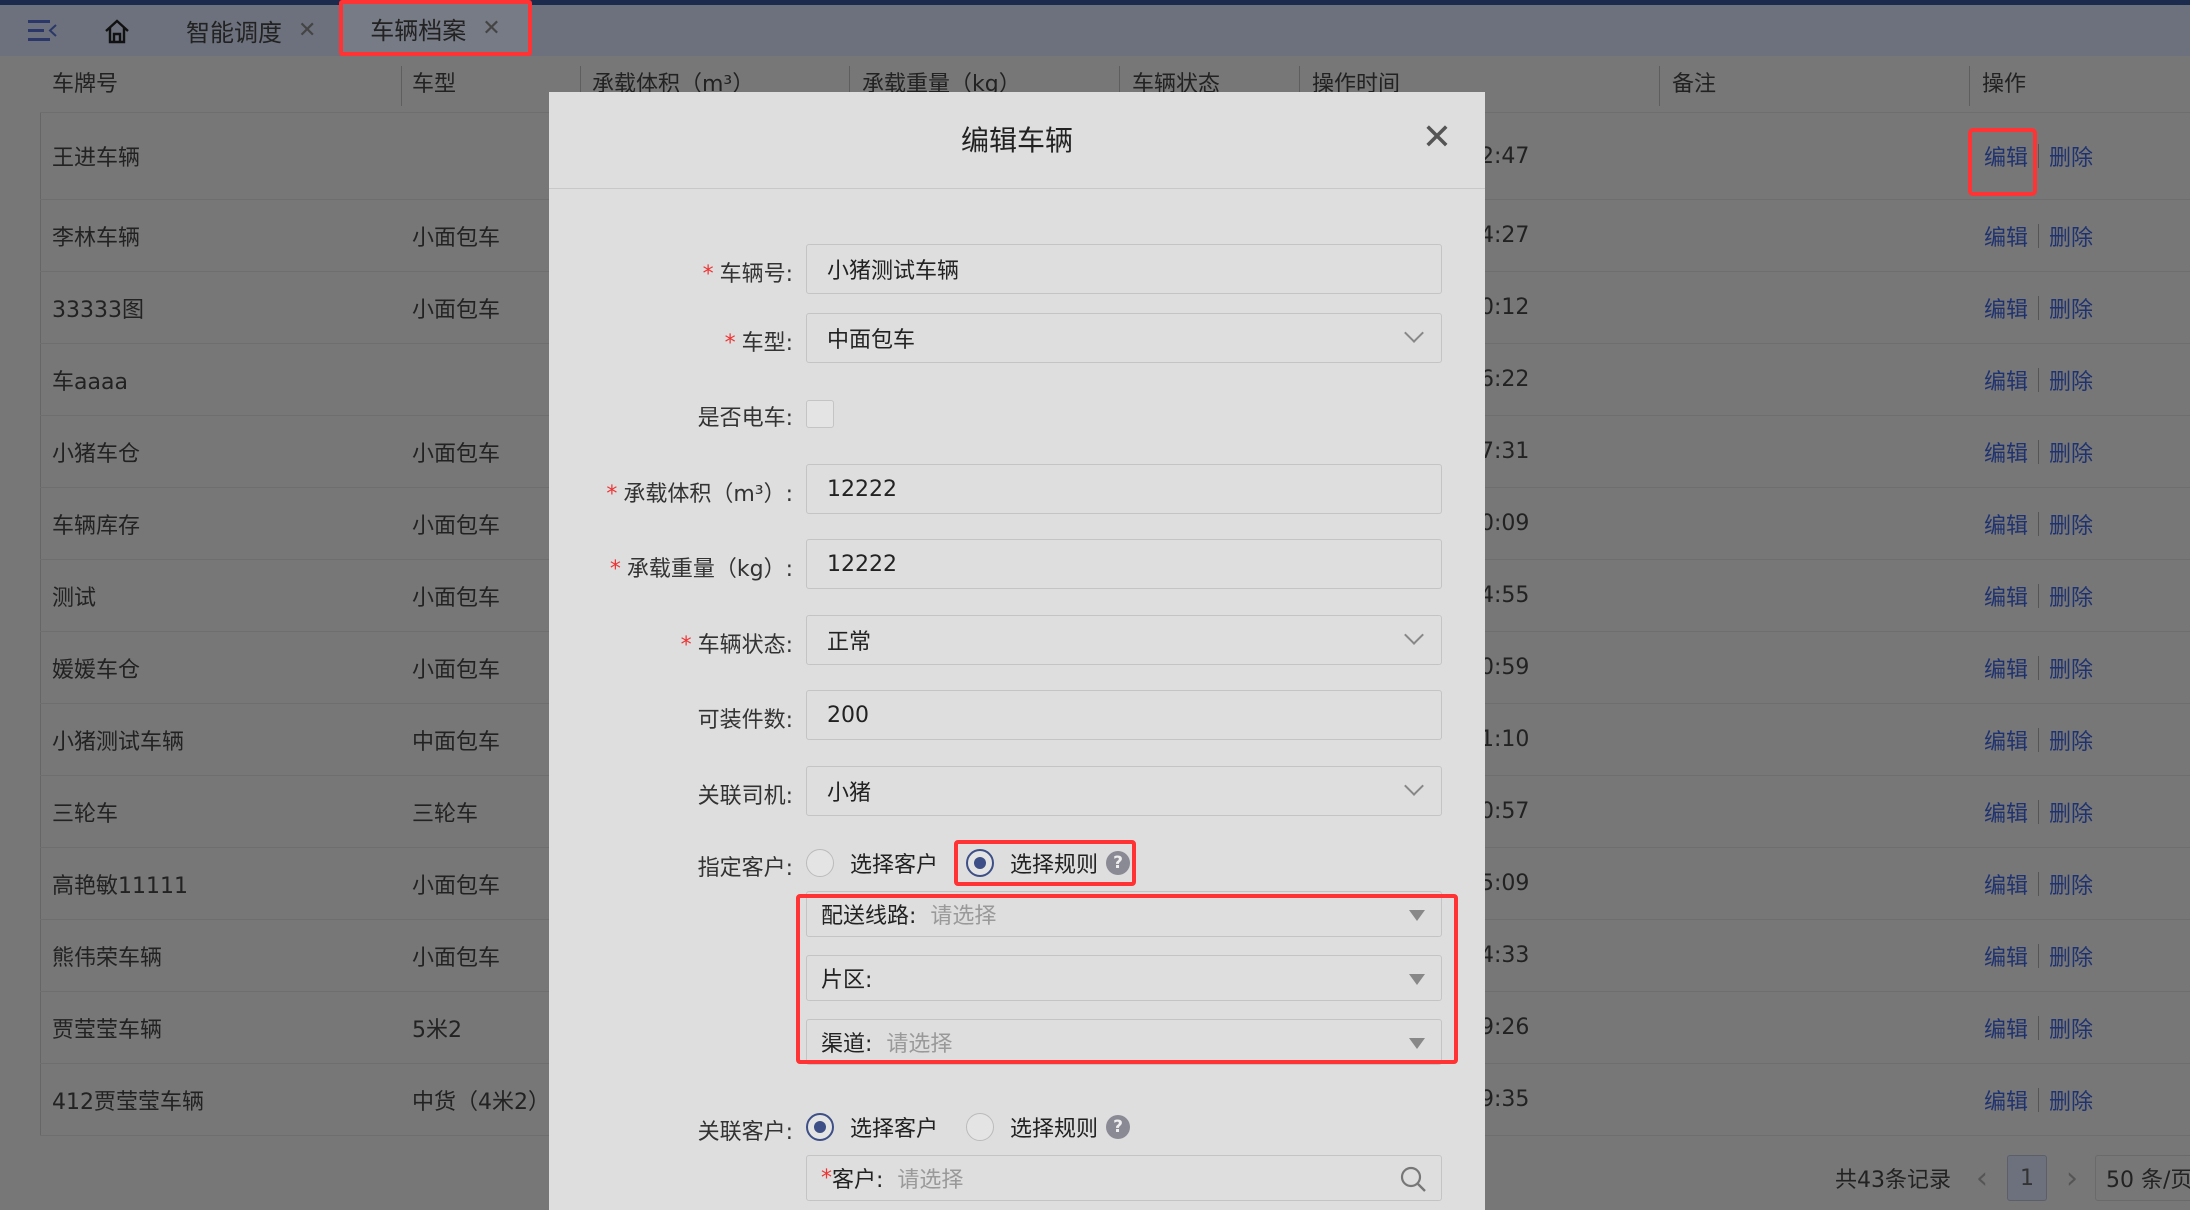  Describe the element at coordinates (1124, 715) in the screenshot. I see `pieces-input: 200` at that location.